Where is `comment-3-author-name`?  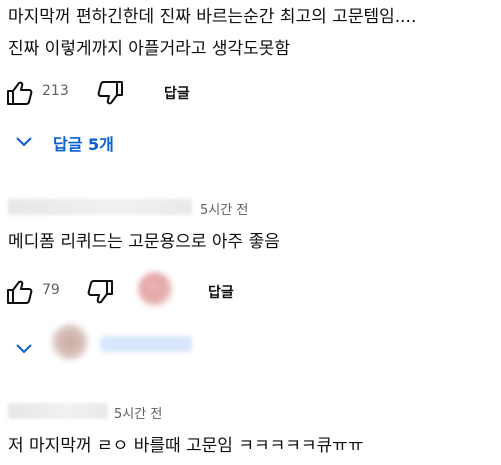
comment-3-author-name is located at coordinates (58, 411).